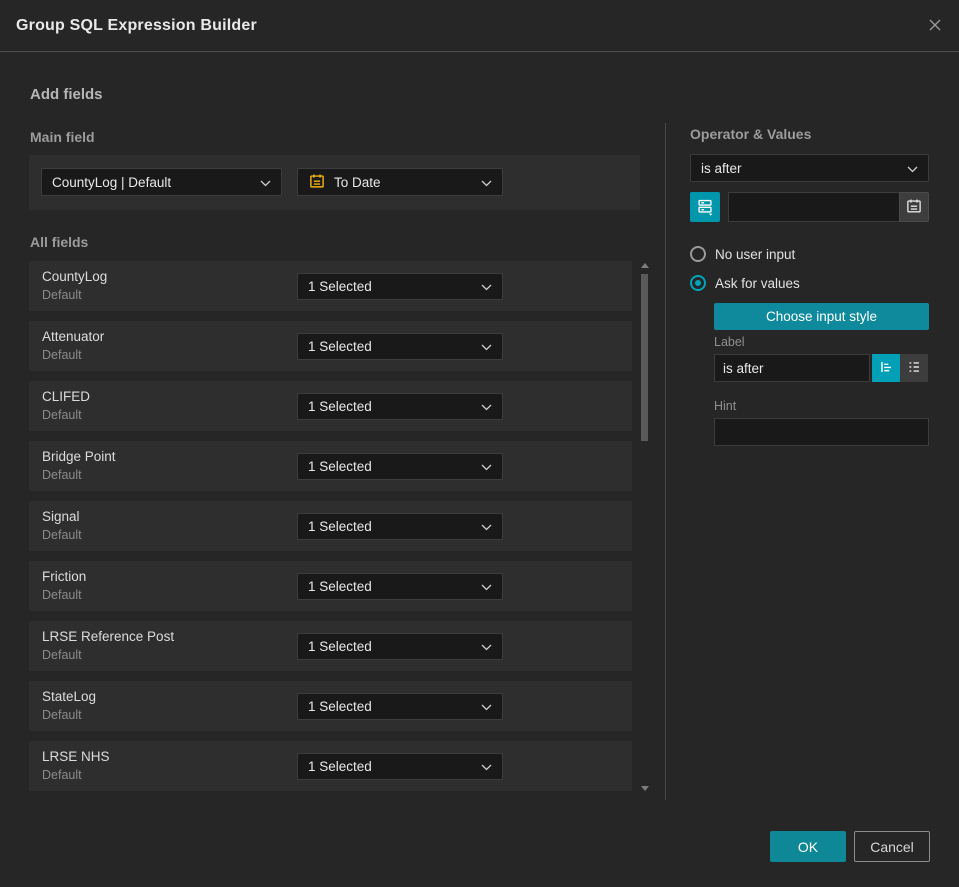 The width and height of the screenshot is (959, 887). I want to click on field-row: Attenuator Default 1 Selected, so click(330, 346).